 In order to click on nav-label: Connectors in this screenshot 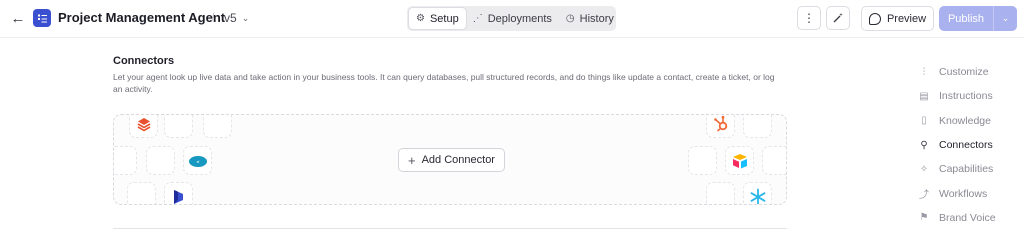, I will do `click(966, 145)`.